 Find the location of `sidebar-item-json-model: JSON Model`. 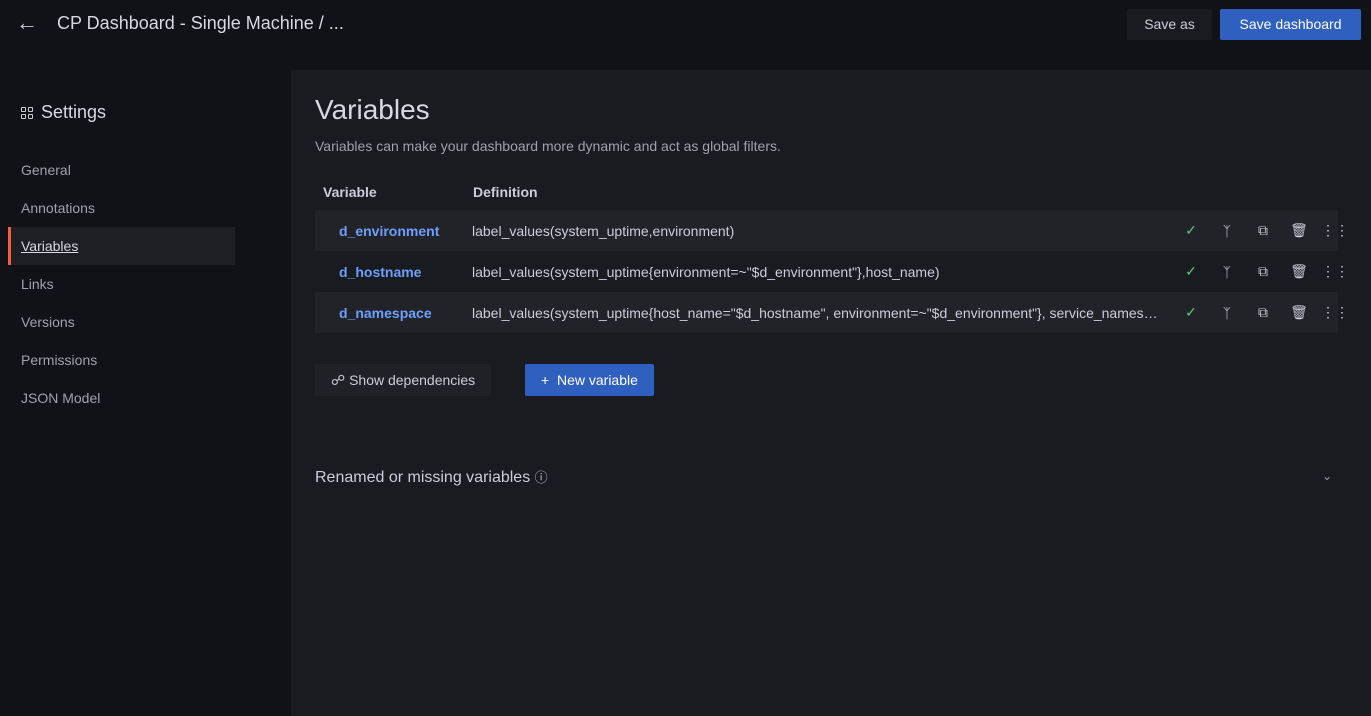

sidebar-item-json-model: JSON Model is located at coordinates (121, 398).